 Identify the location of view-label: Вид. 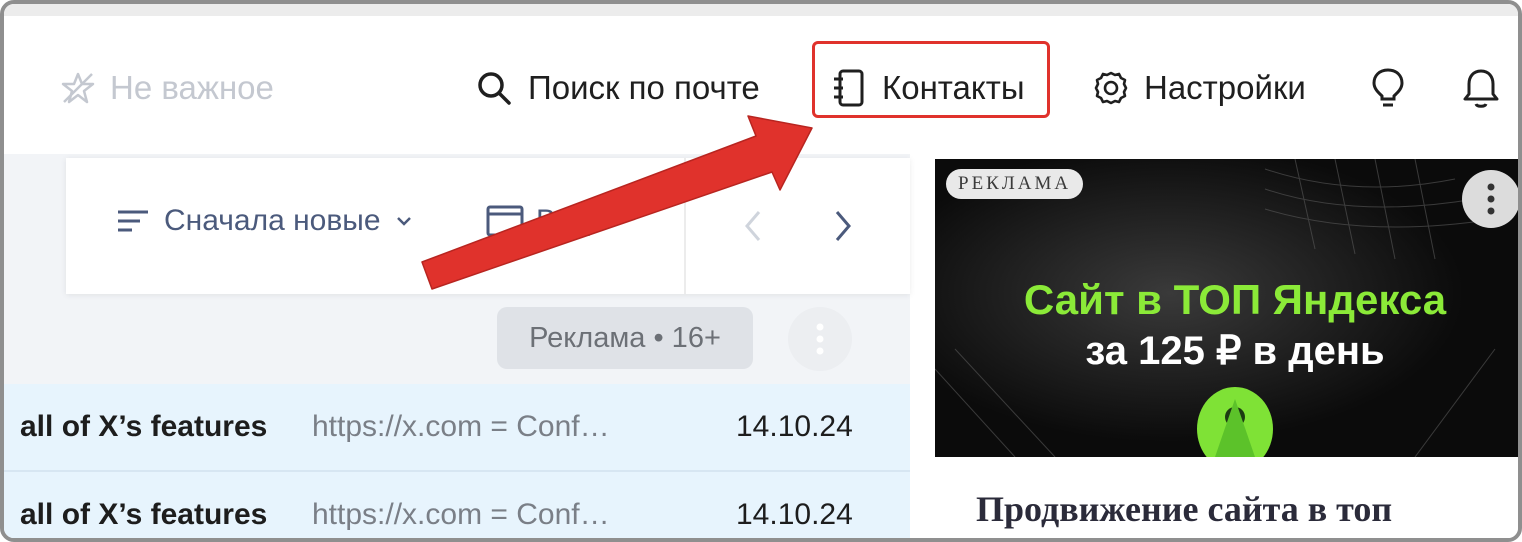
(563, 220).